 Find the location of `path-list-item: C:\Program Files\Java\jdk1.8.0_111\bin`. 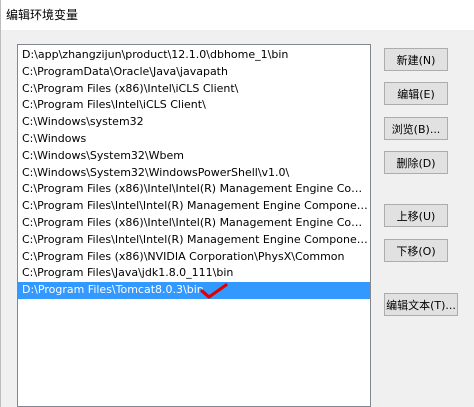

path-list-item: C:\Program Files\Java\jdk1.8.0_111\bin is located at coordinates (194, 273).